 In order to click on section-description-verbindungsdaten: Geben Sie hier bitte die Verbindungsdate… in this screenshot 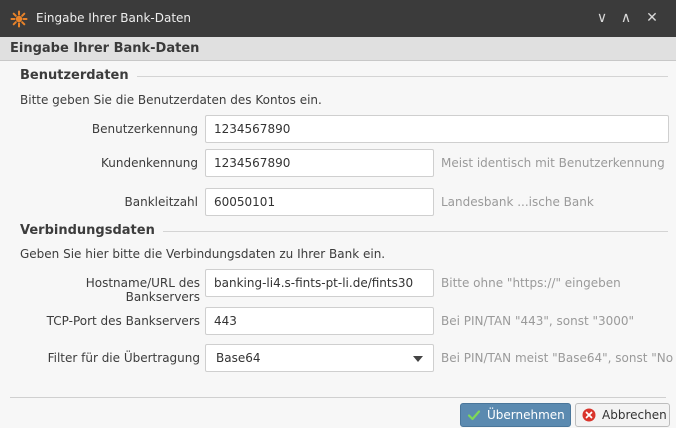, I will do `click(203, 254)`.